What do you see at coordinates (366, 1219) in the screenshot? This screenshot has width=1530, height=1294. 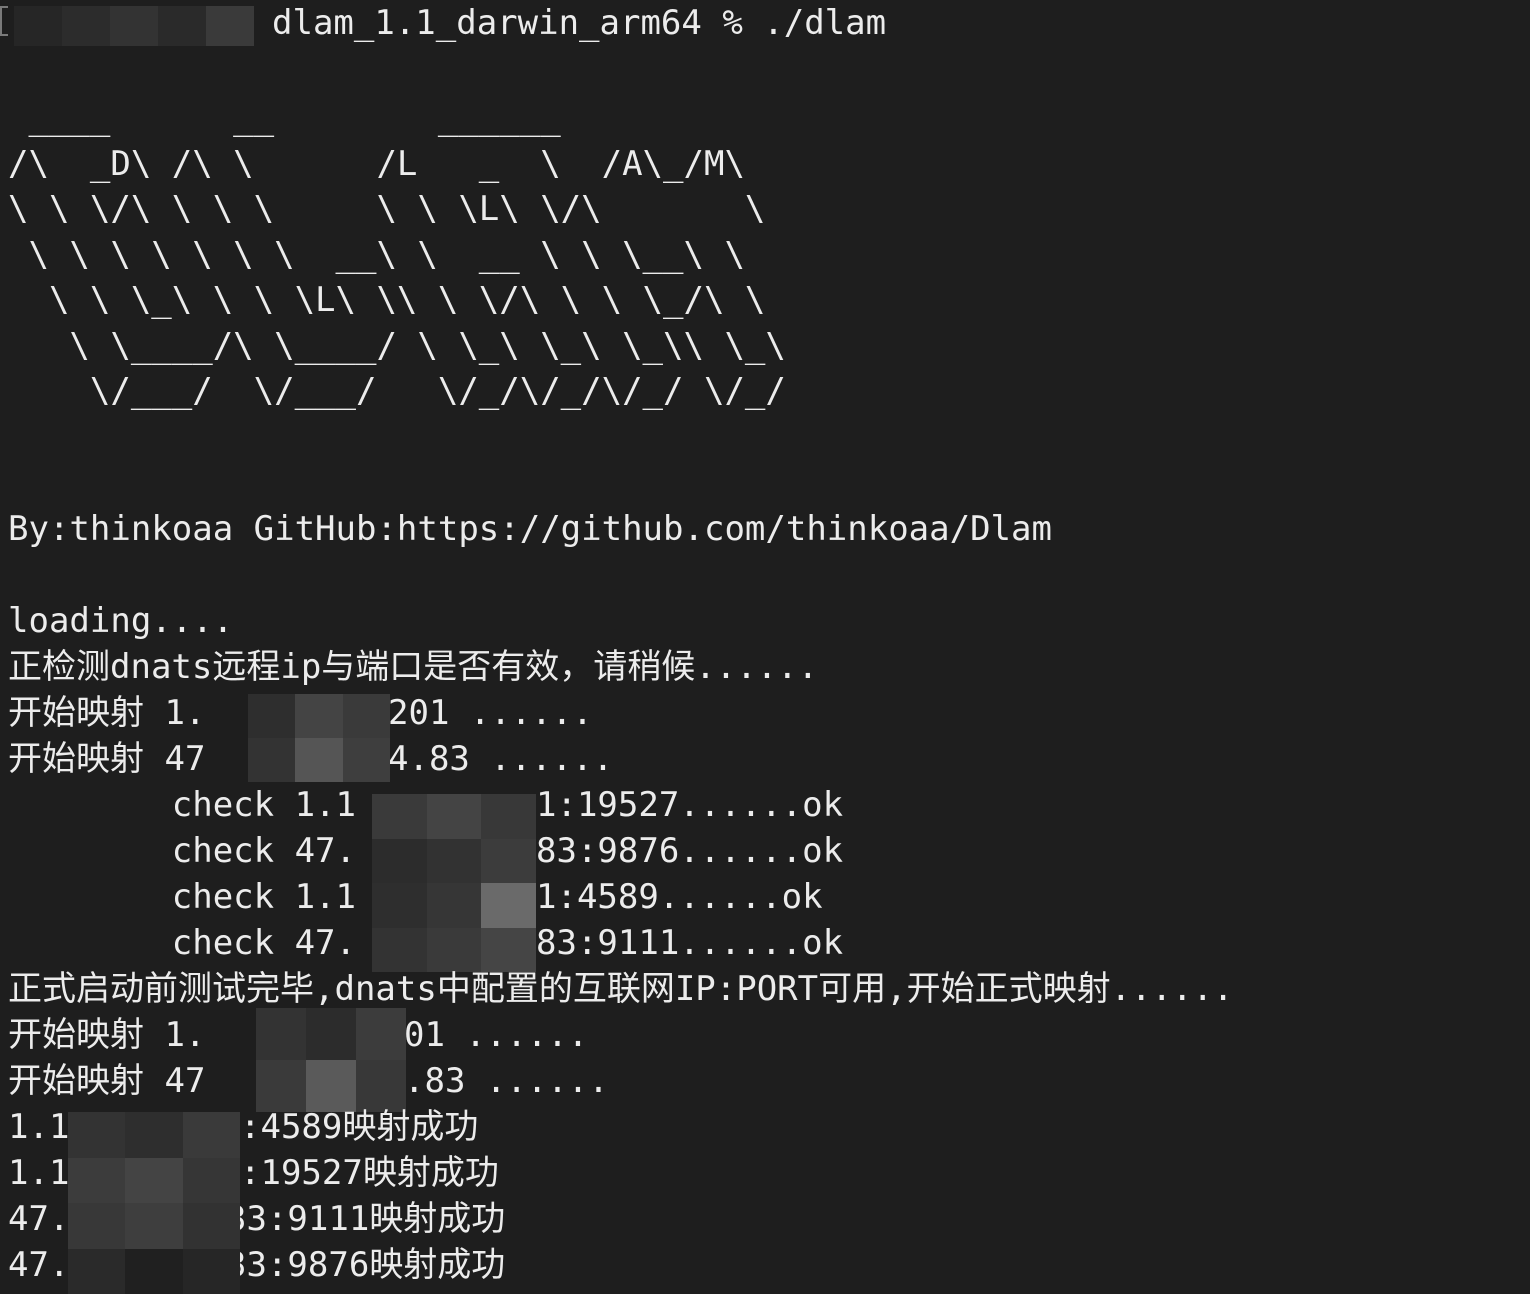 I see `success-line-3-tail: 33:9111映射成功` at bounding box center [366, 1219].